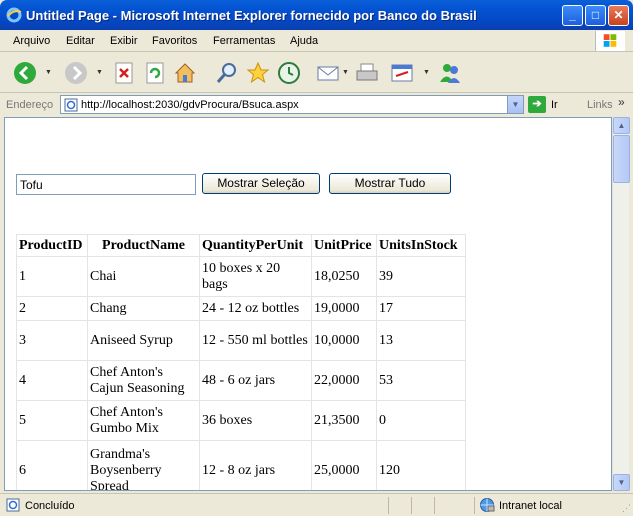 This screenshot has width=633, height=516. Describe the element at coordinates (143, 276) in the screenshot. I see `cell-productname: Chai` at that location.